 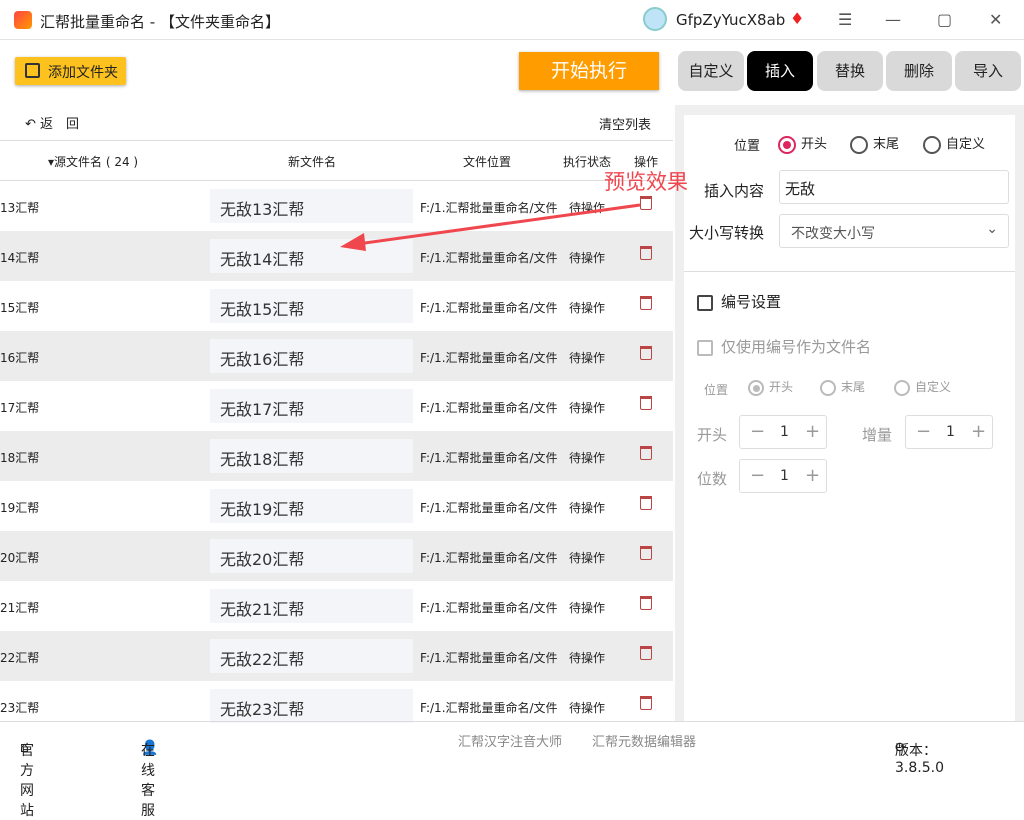 What do you see at coordinates (311, 506) in the screenshot?
I see `new-name: 无敌19汇帮` at bounding box center [311, 506].